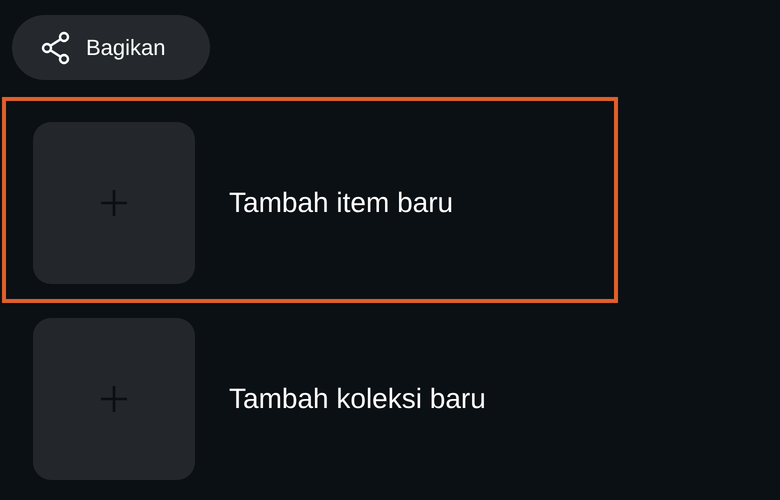 The height and width of the screenshot is (500, 780). I want to click on share-icon, so click(56, 47).